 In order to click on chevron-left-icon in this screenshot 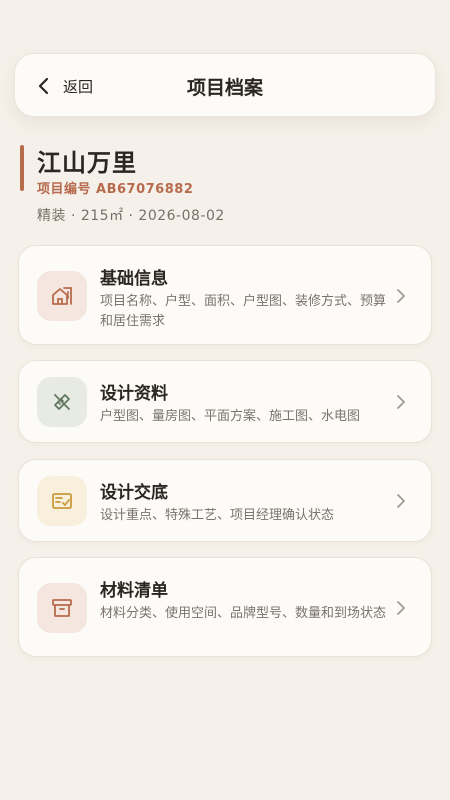, I will do `click(43, 86)`.